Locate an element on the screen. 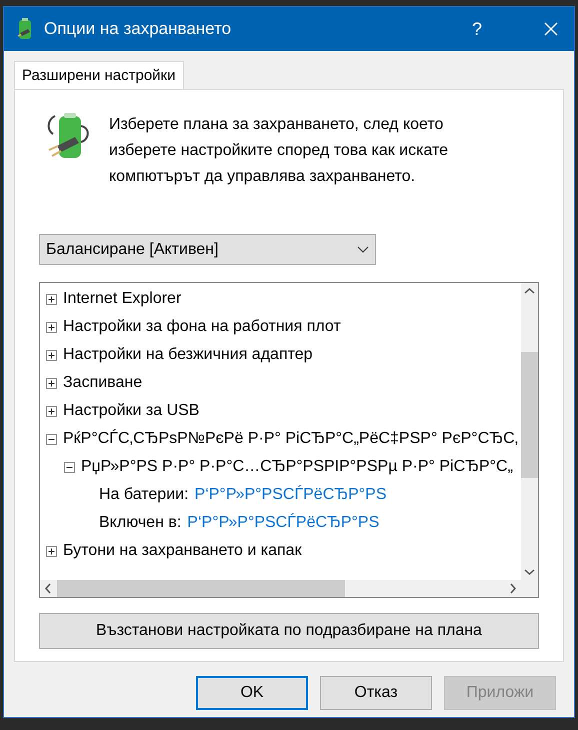  tree-item: РџР»Р°РЅ Р·Р° Р·Р°С…СЂР°РЅРІР°РЅРµ Р·Р° РіСЂР°С„ is located at coordinates (297, 467).